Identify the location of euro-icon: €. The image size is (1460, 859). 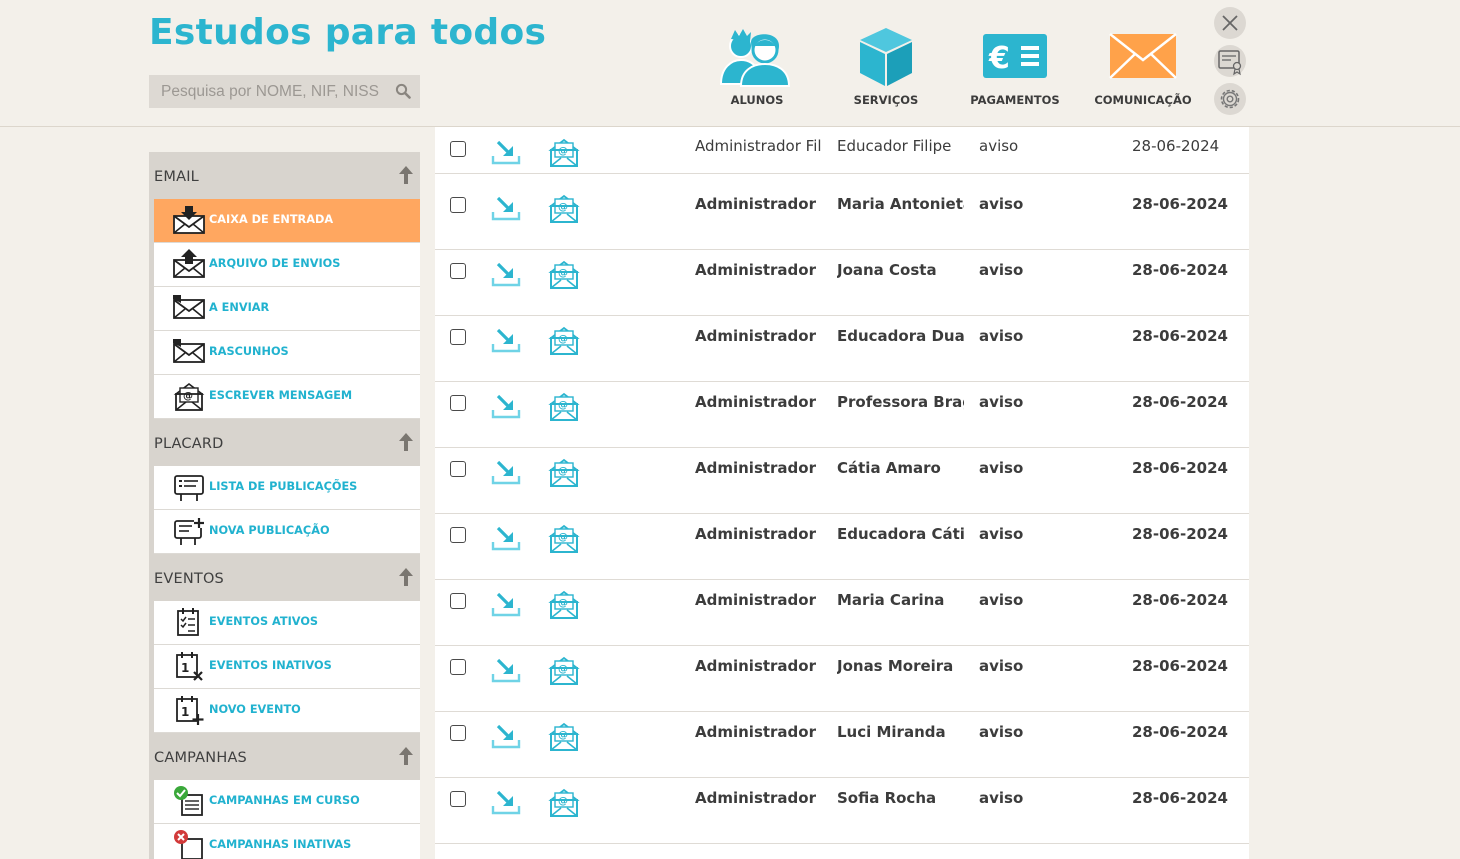
(1015, 58).